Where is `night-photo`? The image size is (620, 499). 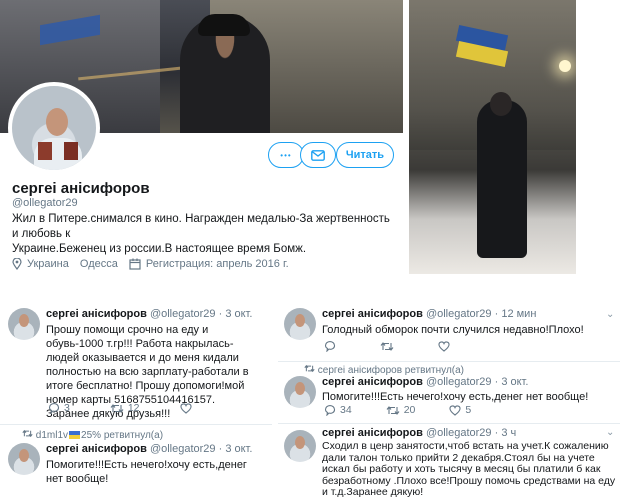
night-photo is located at coordinates (492, 137).